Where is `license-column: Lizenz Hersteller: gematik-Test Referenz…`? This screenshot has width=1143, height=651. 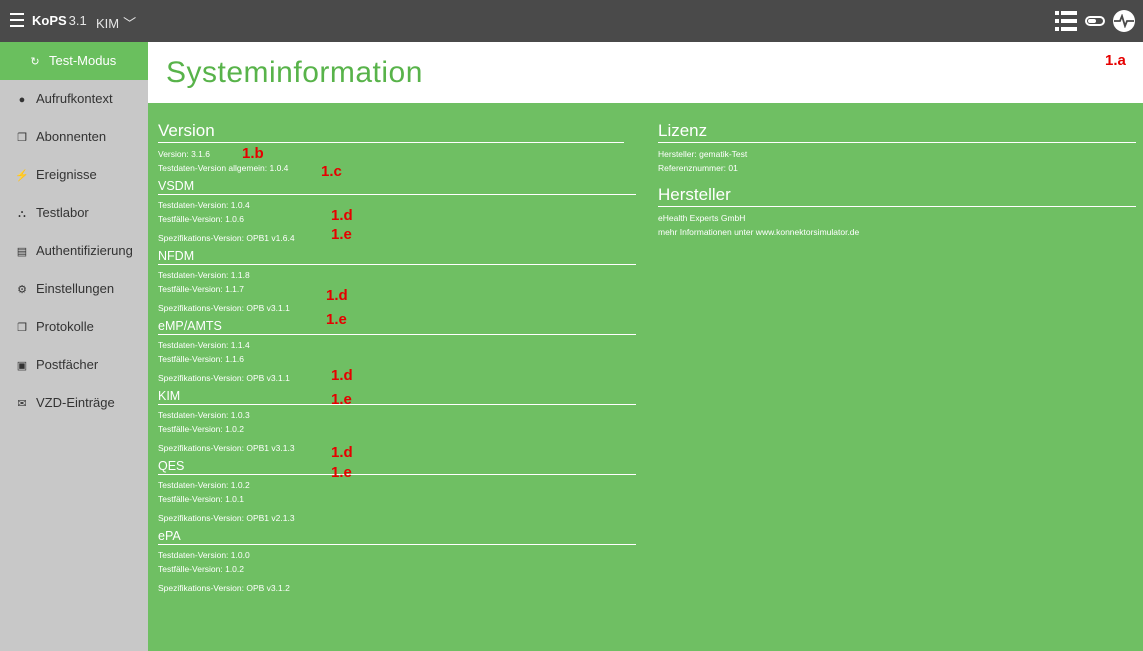
license-column: Lizenz Hersteller: gematik-Test Referenz… is located at coordinates (897, 180).